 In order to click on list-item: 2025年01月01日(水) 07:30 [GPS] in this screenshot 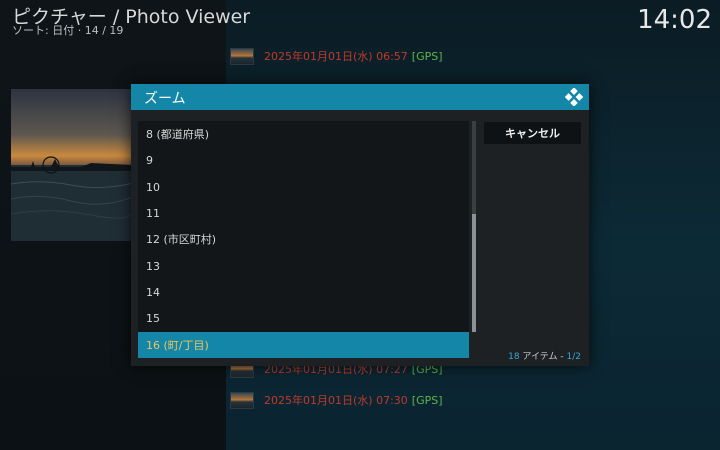, I will do `click(336, 400)`.